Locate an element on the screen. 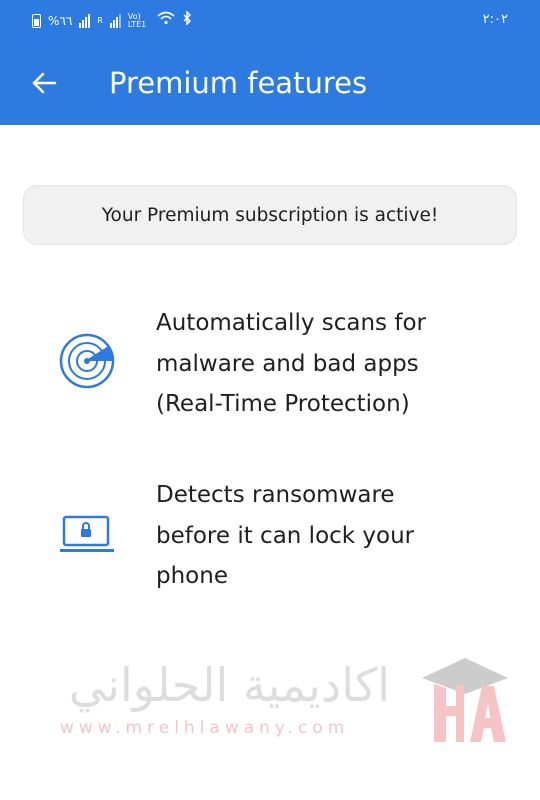 The height and width of the screenshot is (800, 540). clock: ٢:٠٢ is located at coordinates (495, 19).